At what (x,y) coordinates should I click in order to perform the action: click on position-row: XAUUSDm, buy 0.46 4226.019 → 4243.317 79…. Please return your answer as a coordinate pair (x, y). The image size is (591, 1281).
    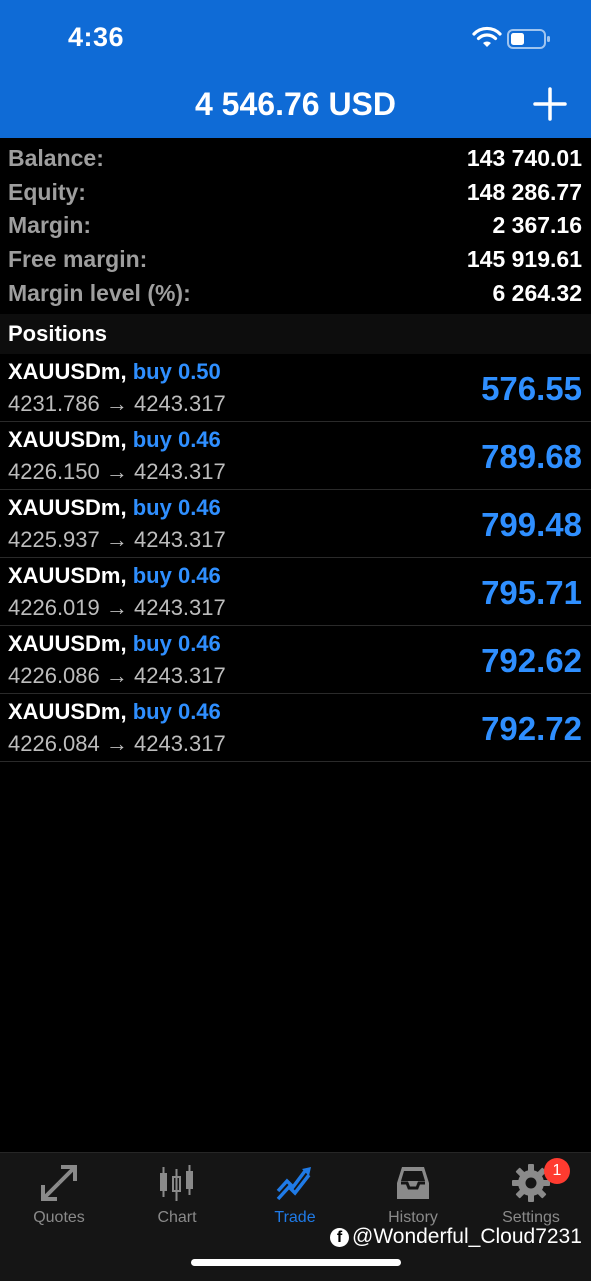
    Looking at the image, I should click on (295, 592).